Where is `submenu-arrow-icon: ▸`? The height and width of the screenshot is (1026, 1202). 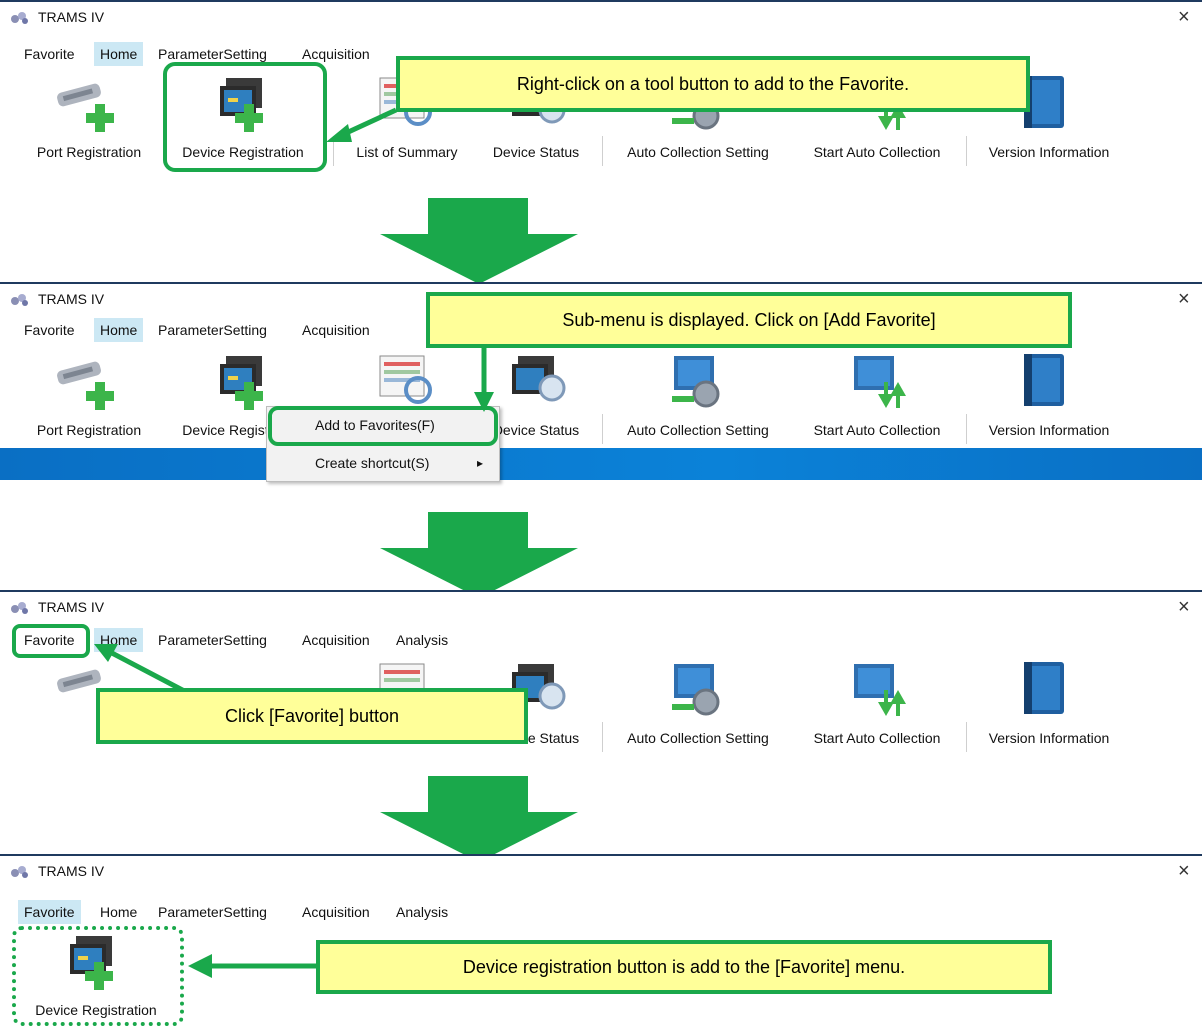
submenu-arrow-icon: ▸ is located at coordinates (480, 463).